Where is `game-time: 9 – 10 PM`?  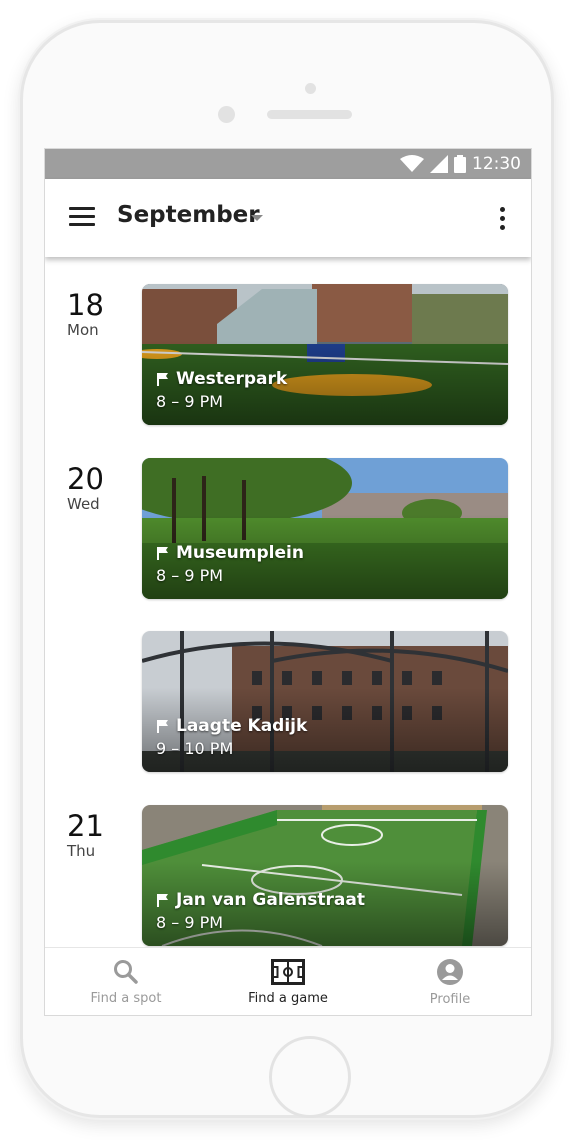
game-time: 9 – 10 PM is located at coordinates (195, 748).